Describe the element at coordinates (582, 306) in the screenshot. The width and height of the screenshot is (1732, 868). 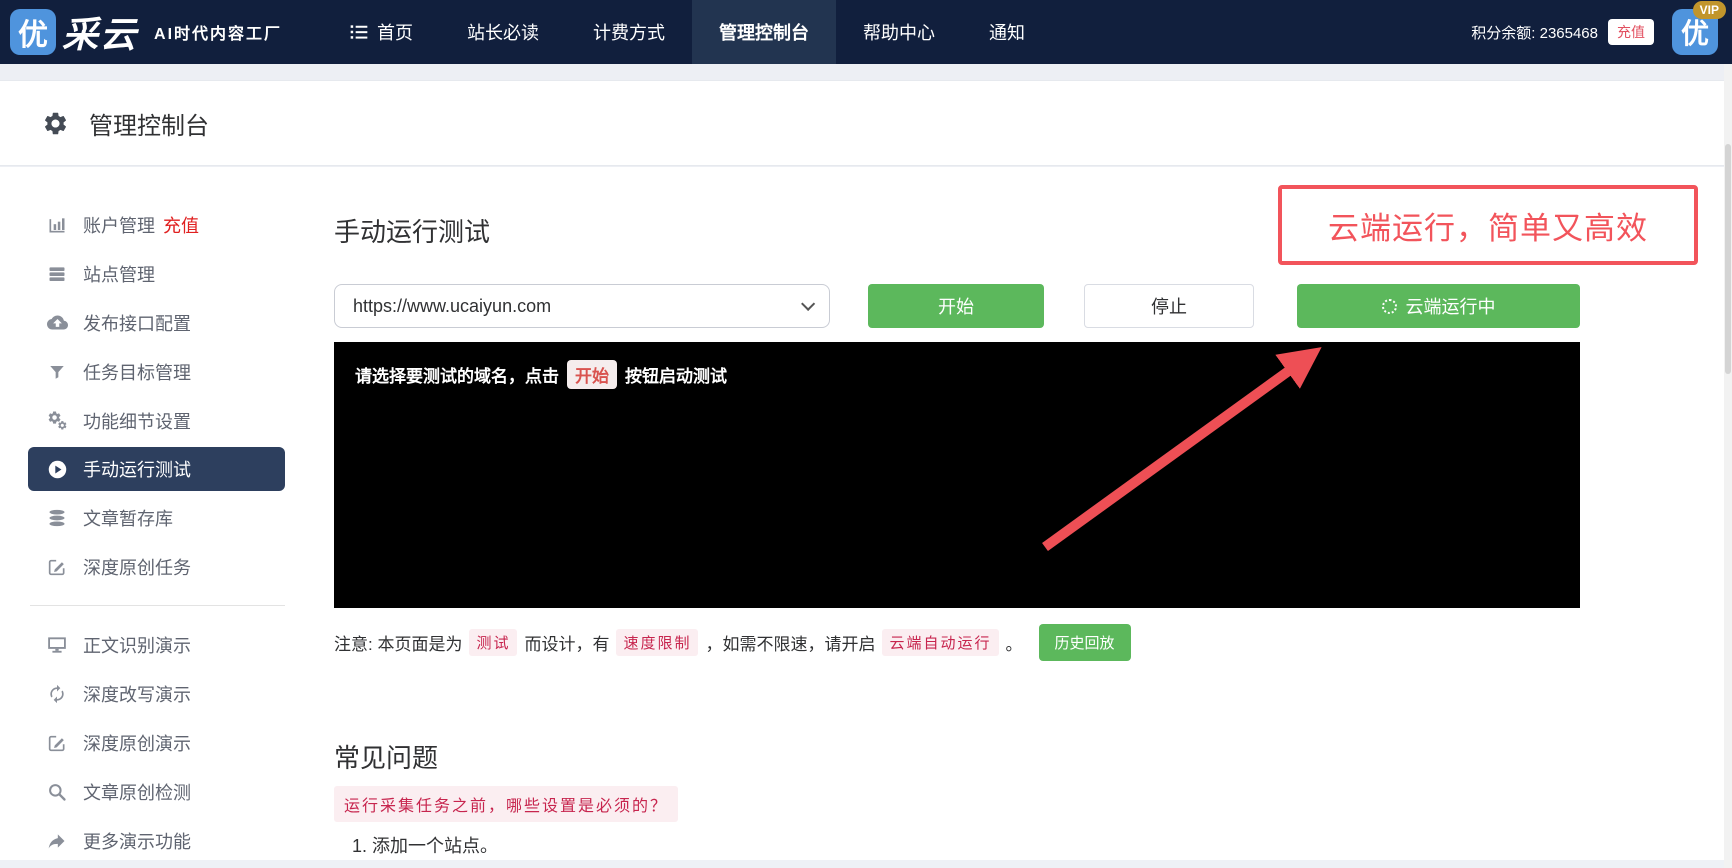
I see `domain-select: https://www.ucaiyun.com` at that location.